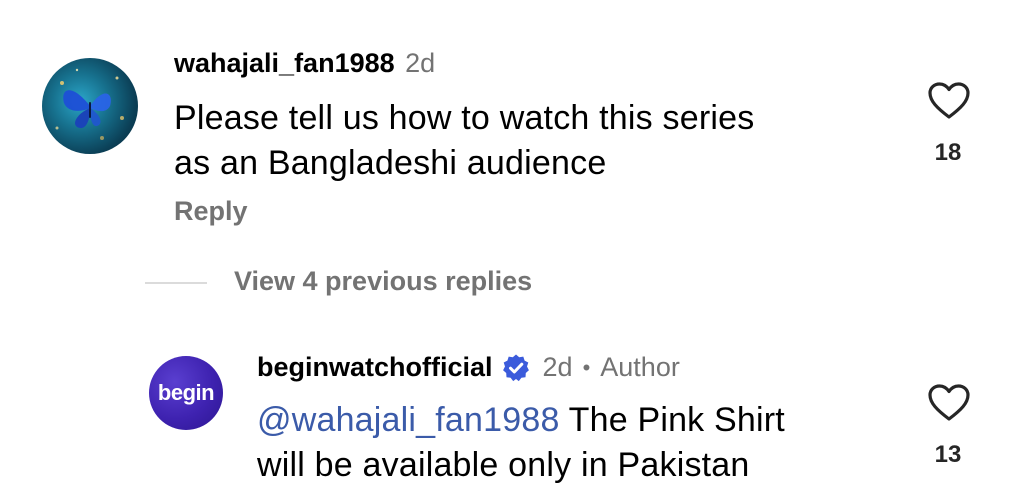 This screenshot has width=1024, height=494. I want to click on reply-header: beginwatchofficial 2d • Author, so click(468, 367).